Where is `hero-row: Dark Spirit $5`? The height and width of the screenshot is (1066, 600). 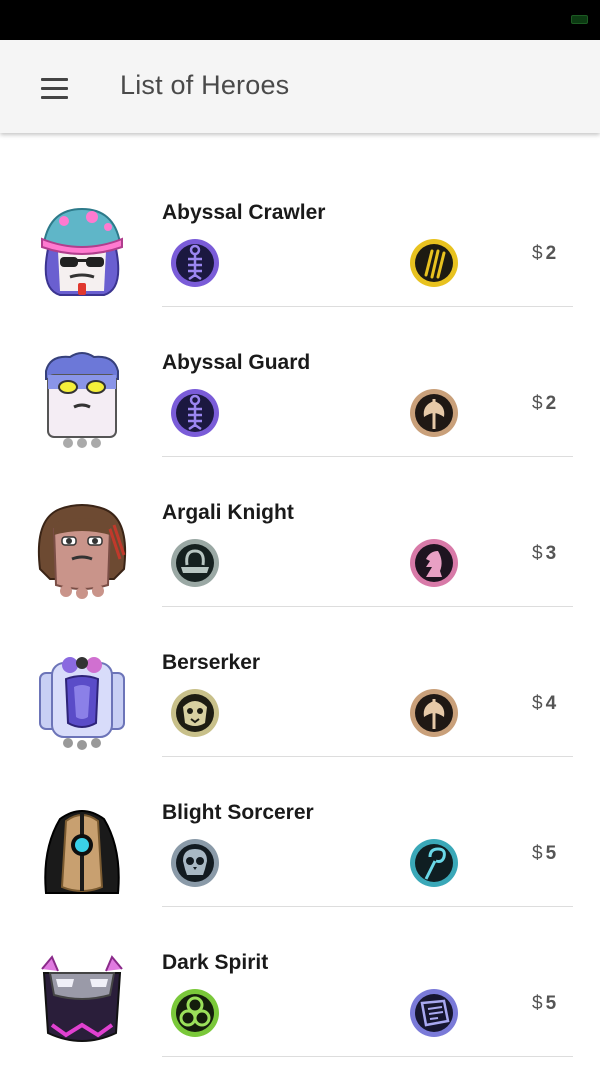 hero-row: Dark Spirit $5 is located at coordinates (300, 982).